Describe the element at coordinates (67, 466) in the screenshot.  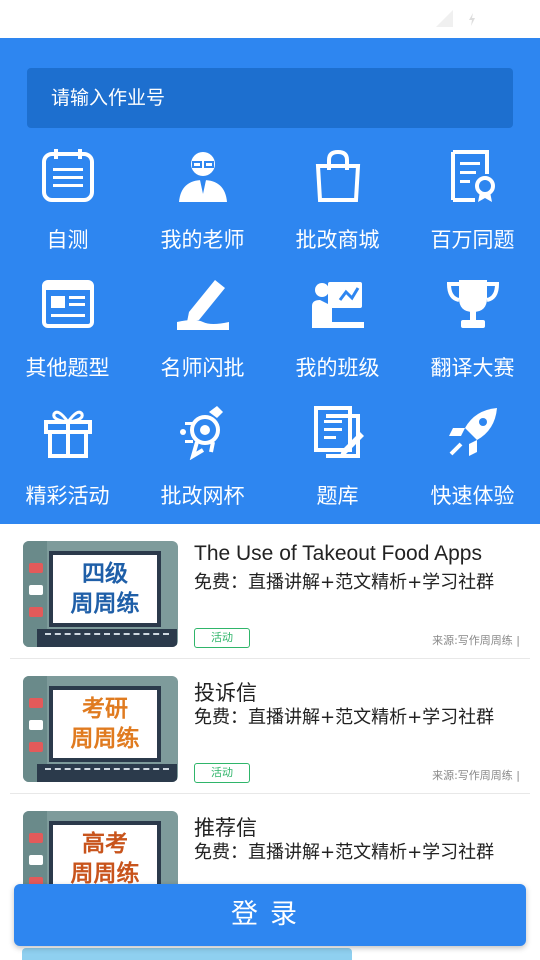
I see `grid-item-events: 精彩活动` at that location.